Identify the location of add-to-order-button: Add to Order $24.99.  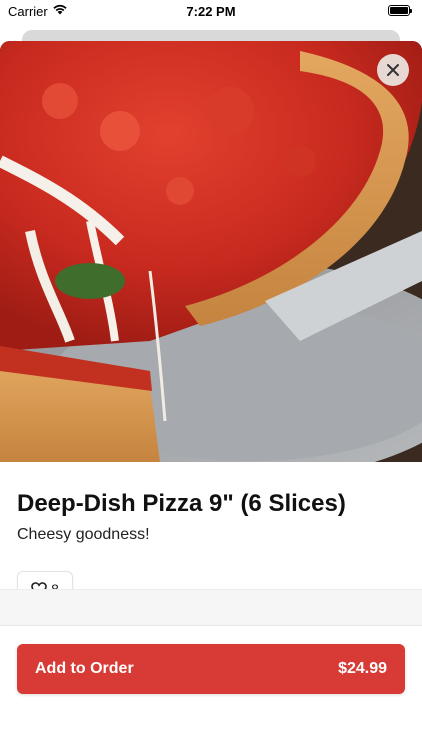
(211, 669).